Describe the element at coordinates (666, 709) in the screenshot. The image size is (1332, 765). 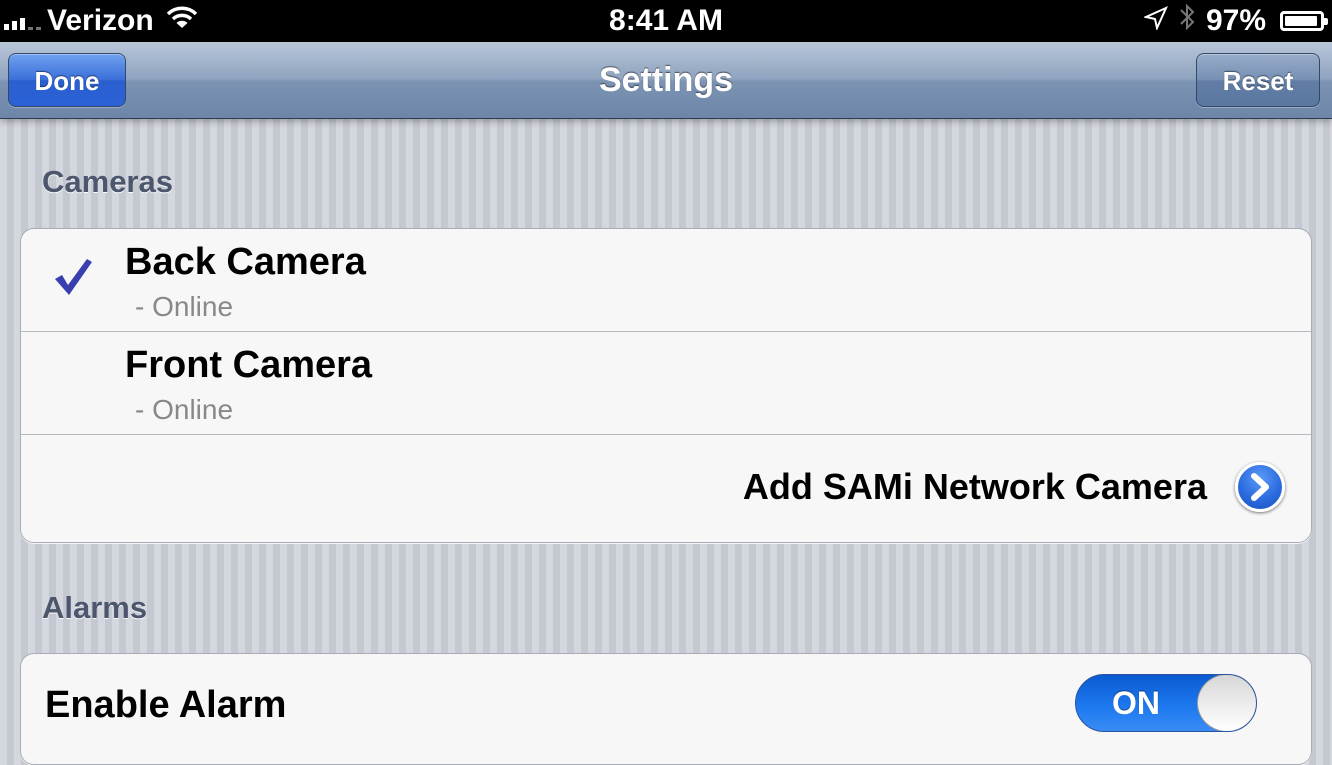
I see `alarms-group: Enable Alarm ON` at that location.